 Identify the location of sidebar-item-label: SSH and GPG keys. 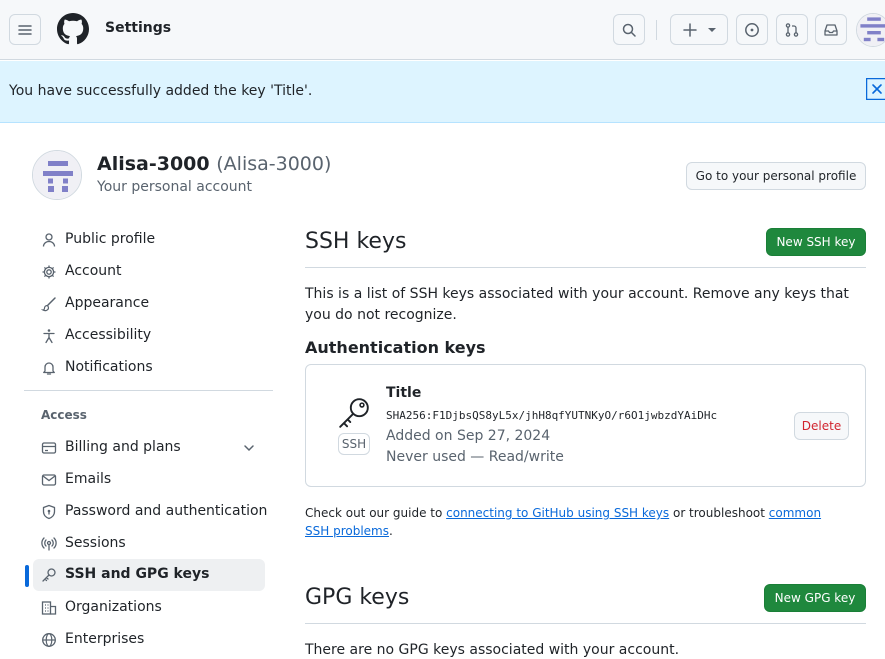
(137, 574).